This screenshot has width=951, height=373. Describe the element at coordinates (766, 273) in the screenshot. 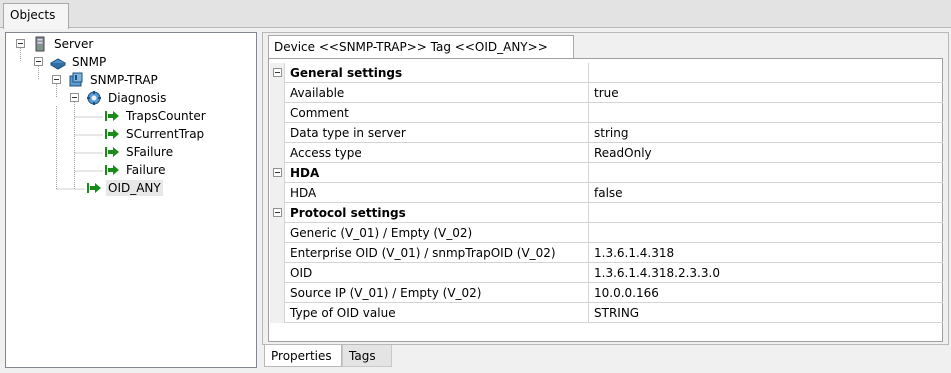

I see `grid-value: 1.3.6.1.4.318.2.3.3.0` at that location.